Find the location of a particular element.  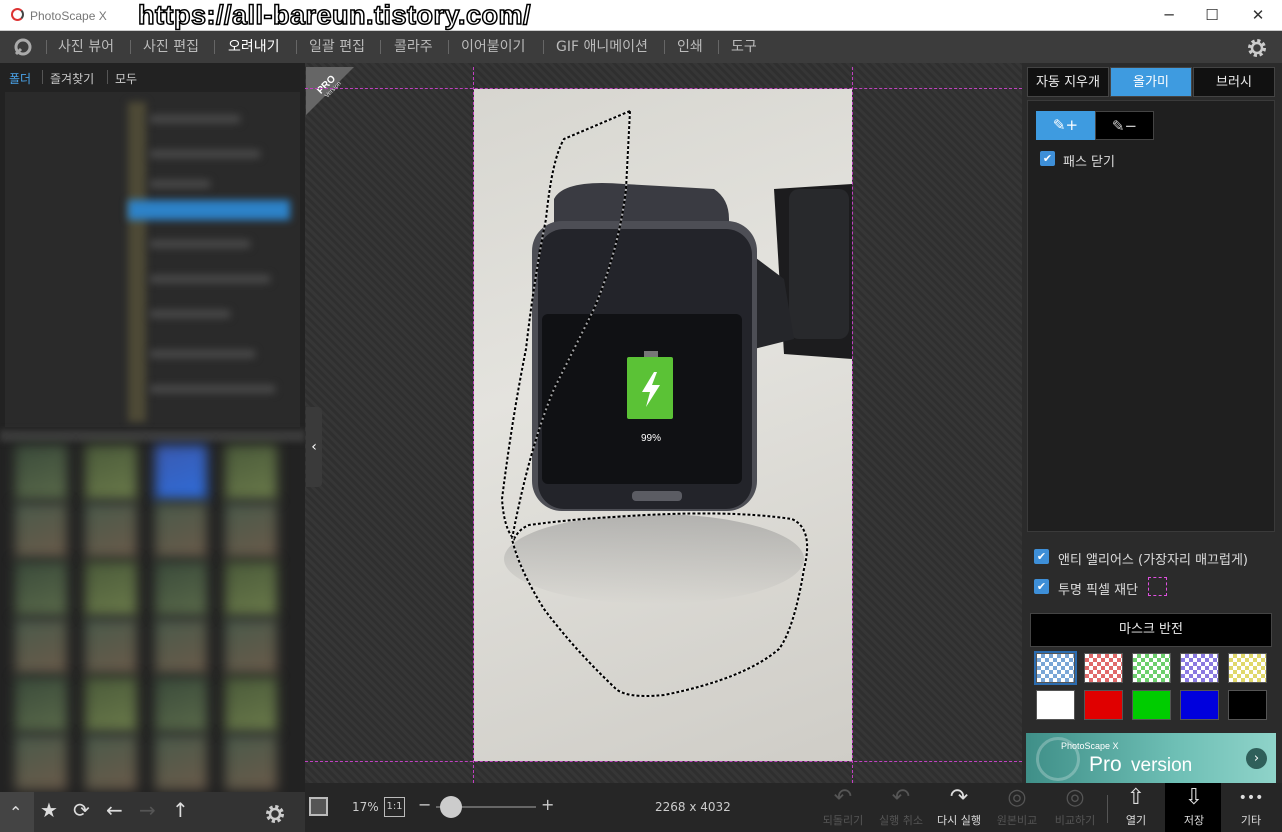

promo-arrow-icon: › is located at coordinates (1256, 758).